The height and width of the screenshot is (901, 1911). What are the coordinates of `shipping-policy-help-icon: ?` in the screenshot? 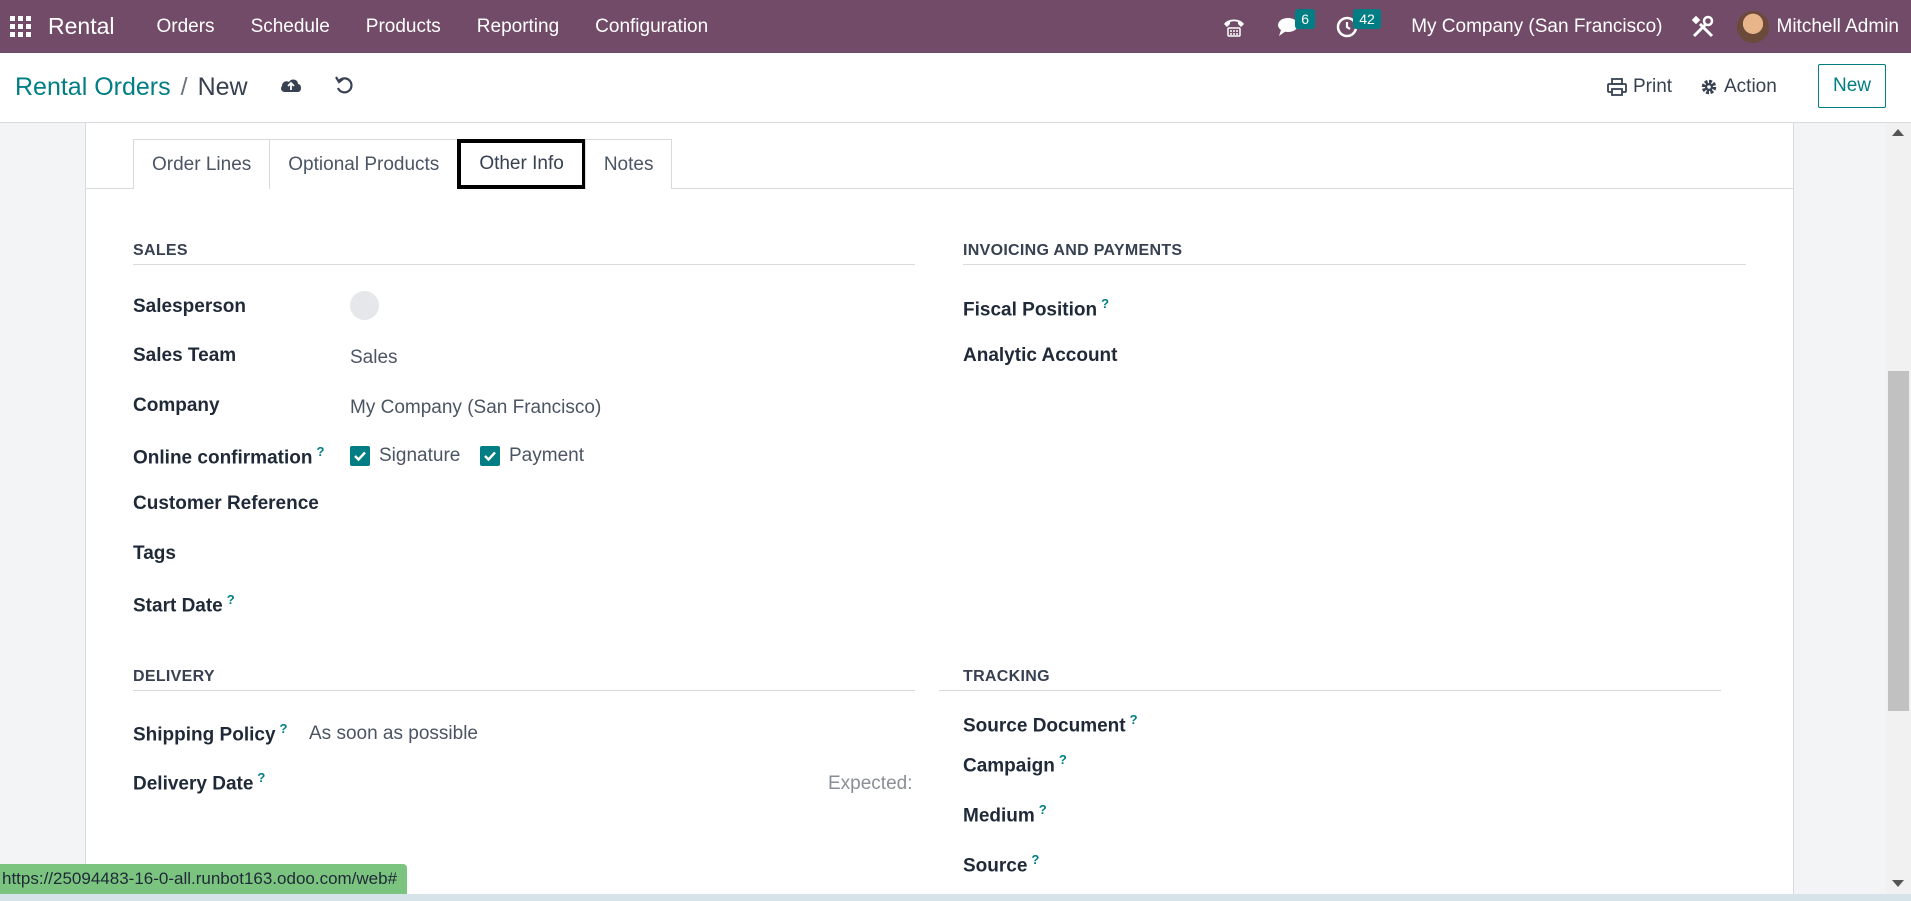 It's located at (284, 728).